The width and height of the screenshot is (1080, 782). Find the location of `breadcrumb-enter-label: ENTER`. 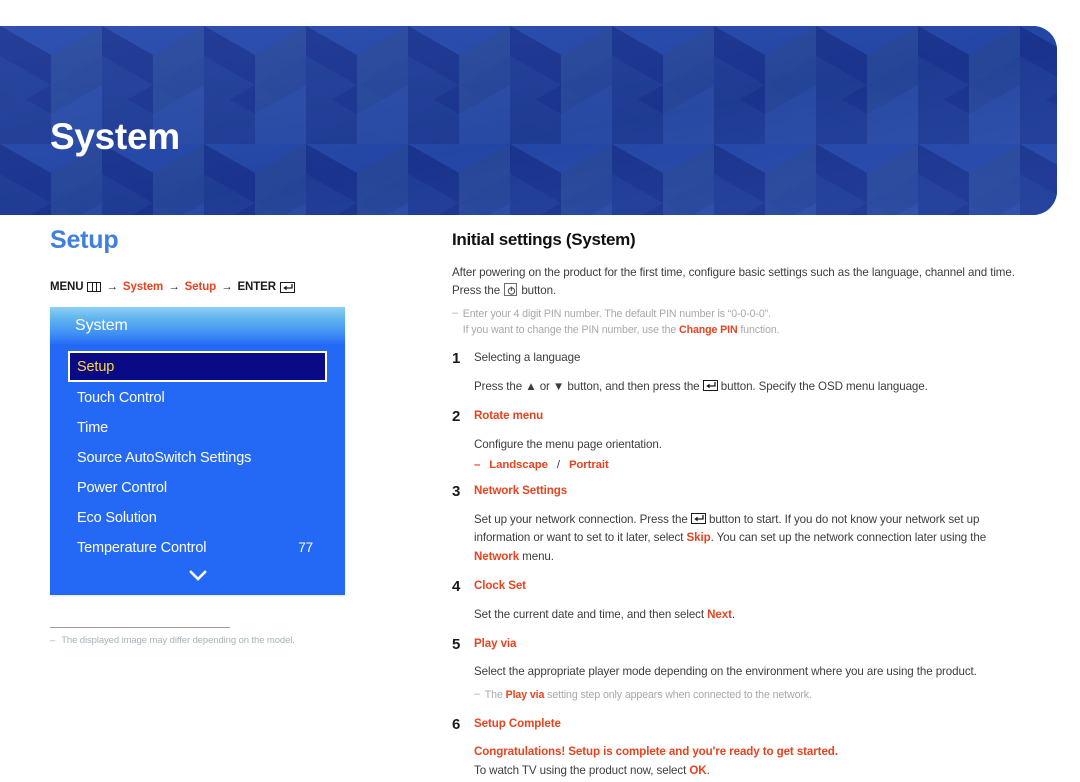

breadcrumb-enter-label: ENTER is located at coordinates (256, 287).